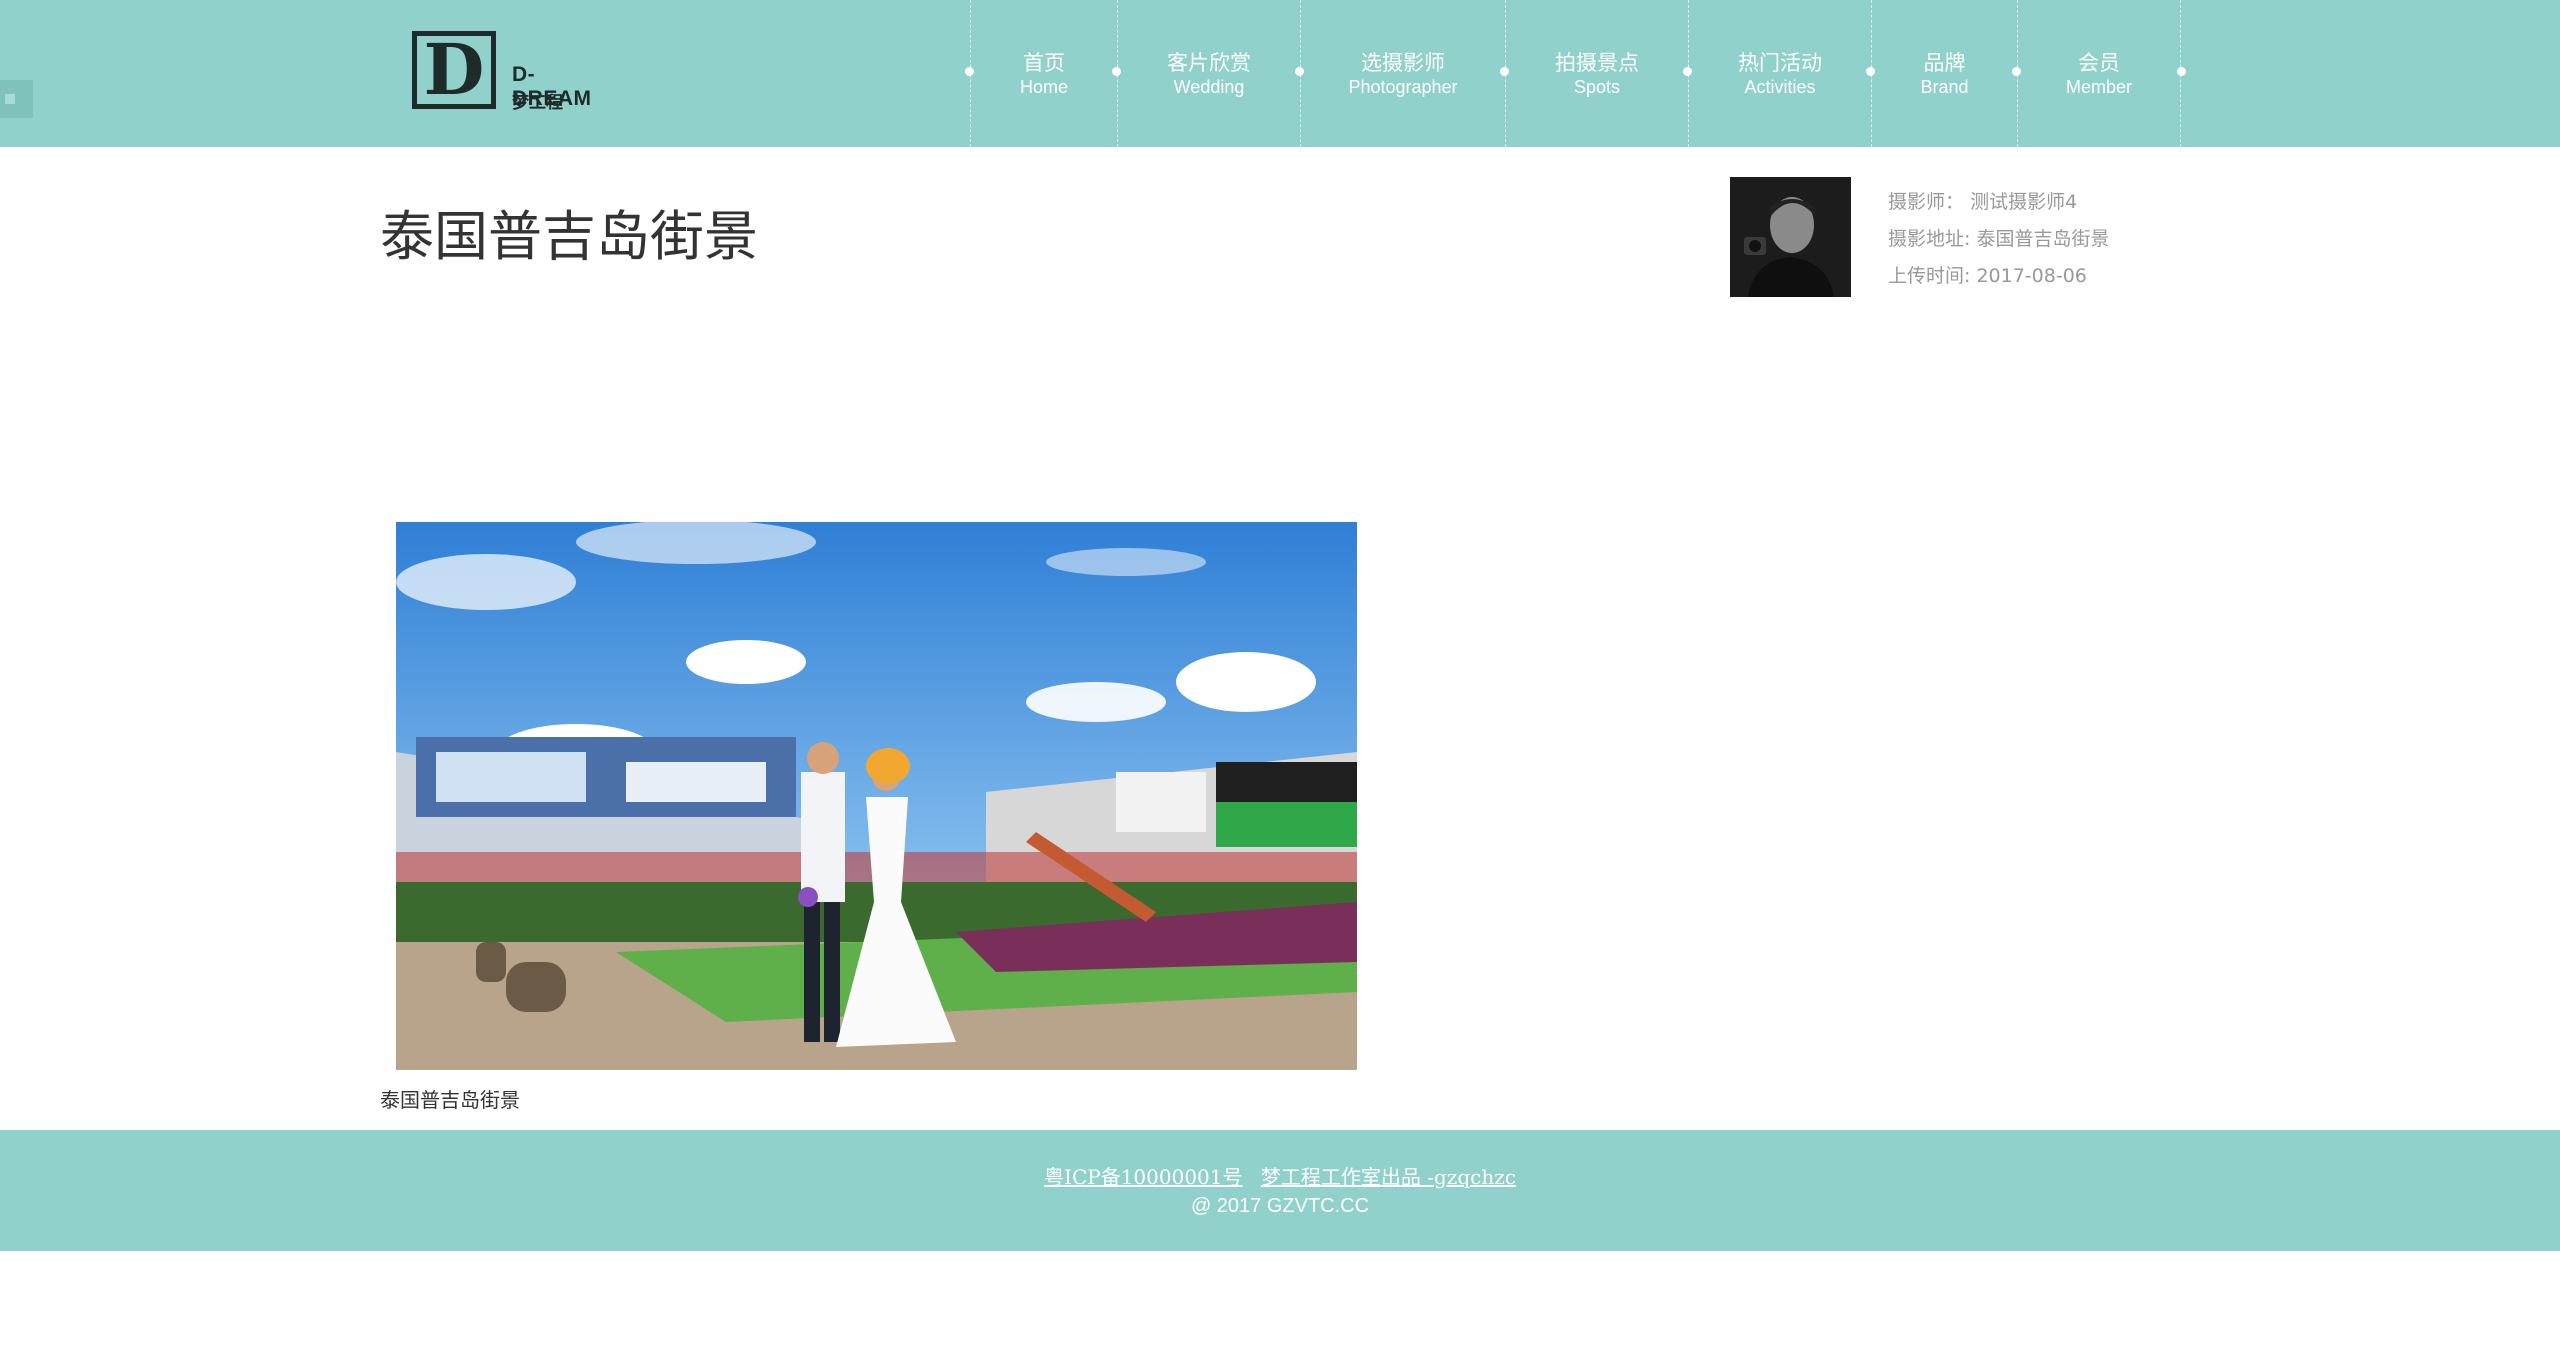 Image resolution: width=2560 pixels, height=1353 pixels. What do you see at coordinates (2098, 86) in the screenshot?
I see `nav-label-en: Member` at bounding box center [2098, 86].